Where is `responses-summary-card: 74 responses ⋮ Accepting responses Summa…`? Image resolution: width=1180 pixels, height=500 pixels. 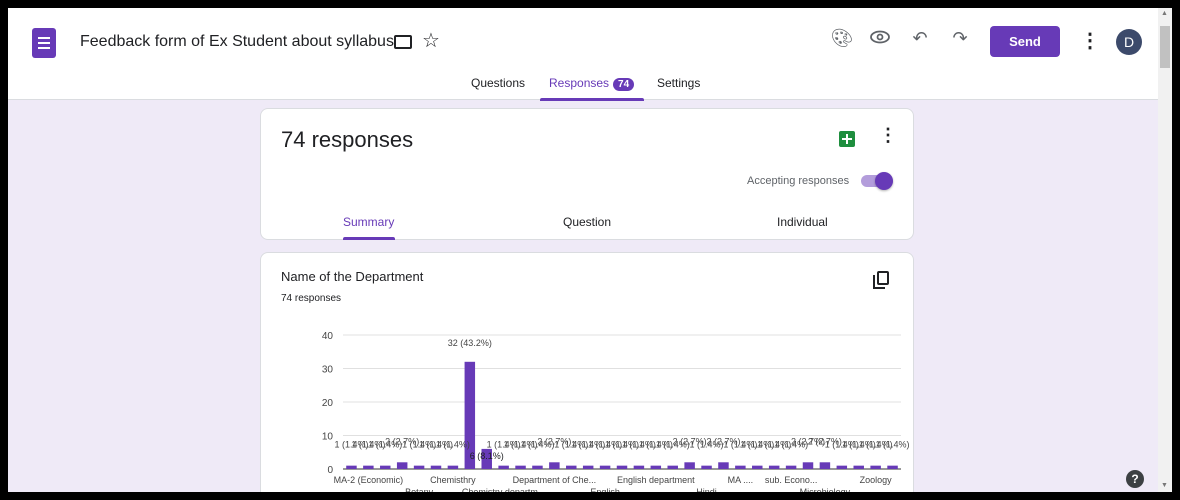 responses-summary-card: 74 responses ⋮ Accepting responses Summa… is located at coordinates (587, 174).